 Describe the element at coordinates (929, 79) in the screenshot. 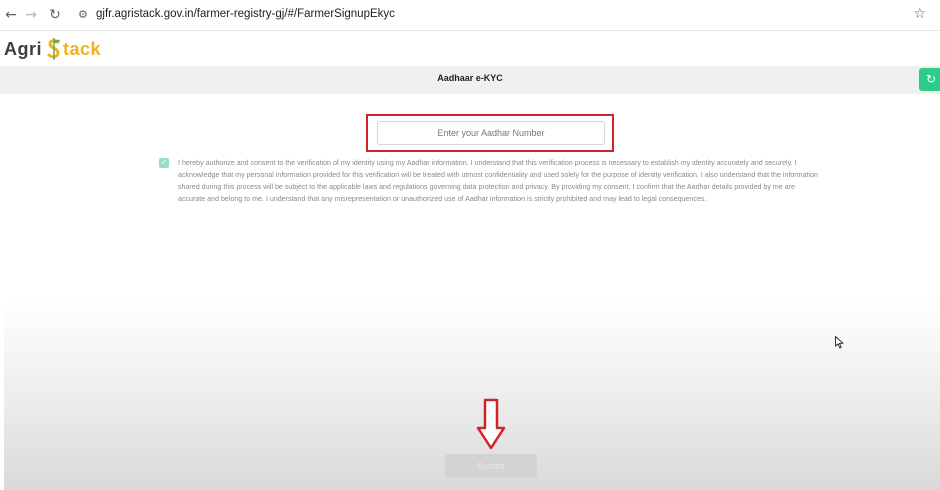

I see `refresh-button: ↻` at that location.